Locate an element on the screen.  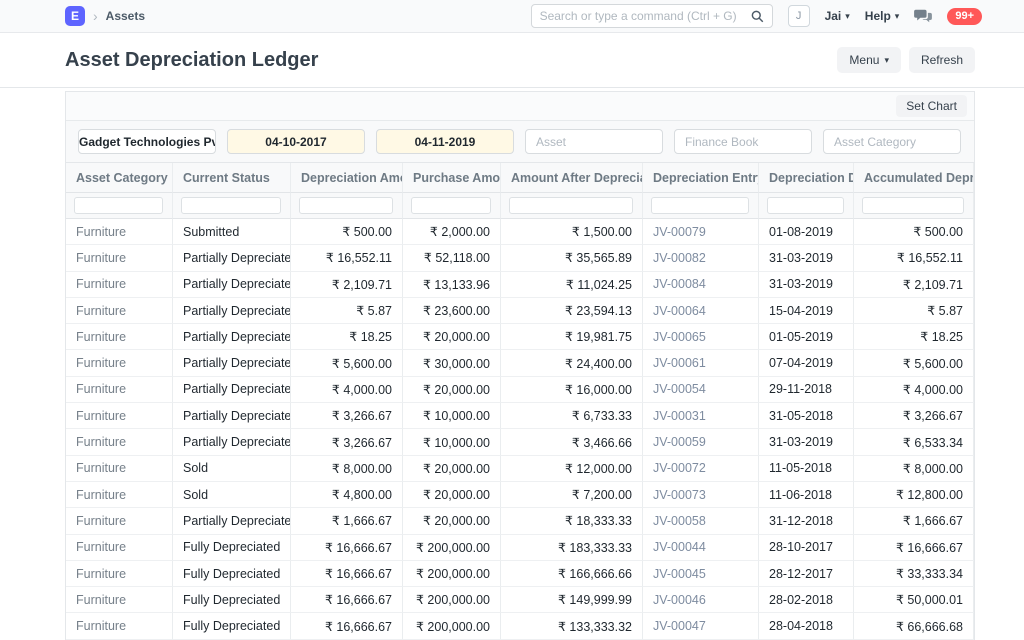
table-cell: ₹ 23,600.00 is located at coordinates (452, 311).